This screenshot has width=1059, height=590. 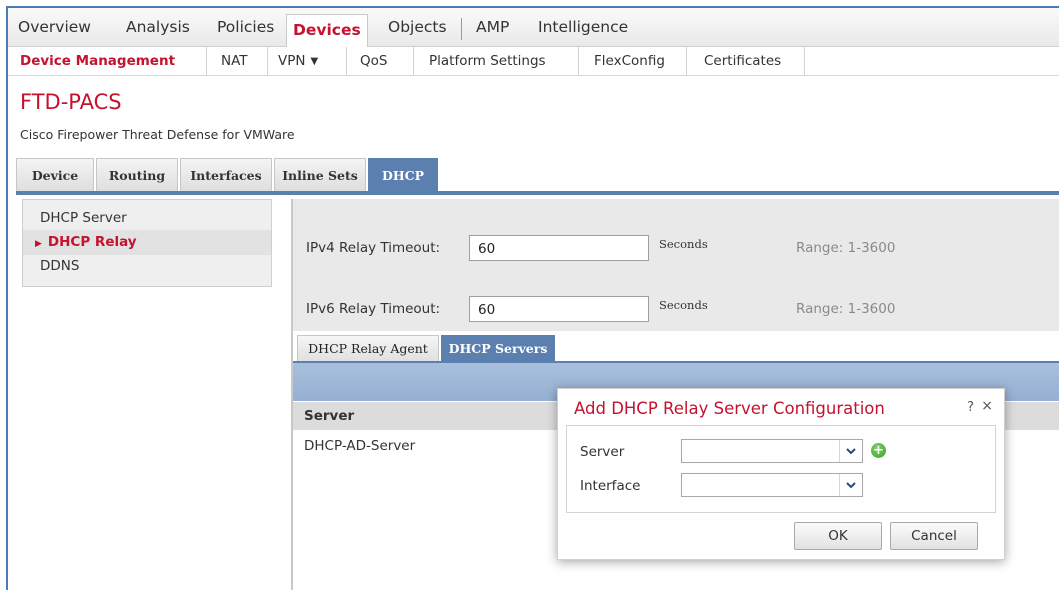 I want to click on server-label: Server, so click(x=602, y=452).